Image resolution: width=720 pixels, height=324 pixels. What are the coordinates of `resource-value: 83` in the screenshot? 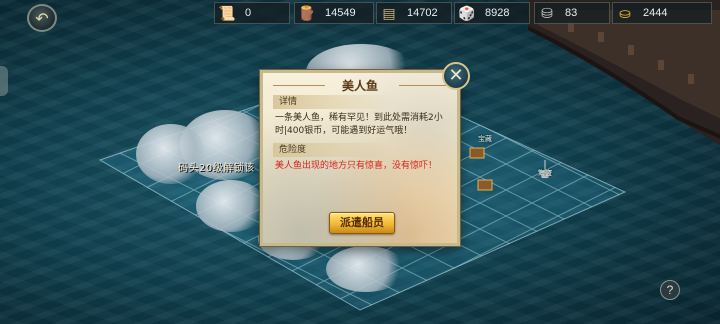 It's located at (571, 13).